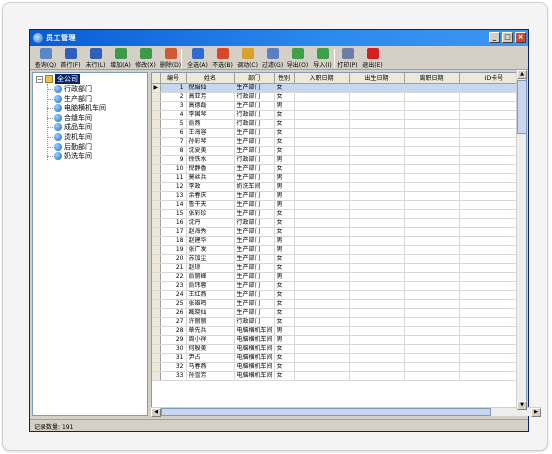  What do you see at coordinates (197, 58) in the screenshot?
I see `select-all-button: 全选(A)` at bounding box center [197, 58].